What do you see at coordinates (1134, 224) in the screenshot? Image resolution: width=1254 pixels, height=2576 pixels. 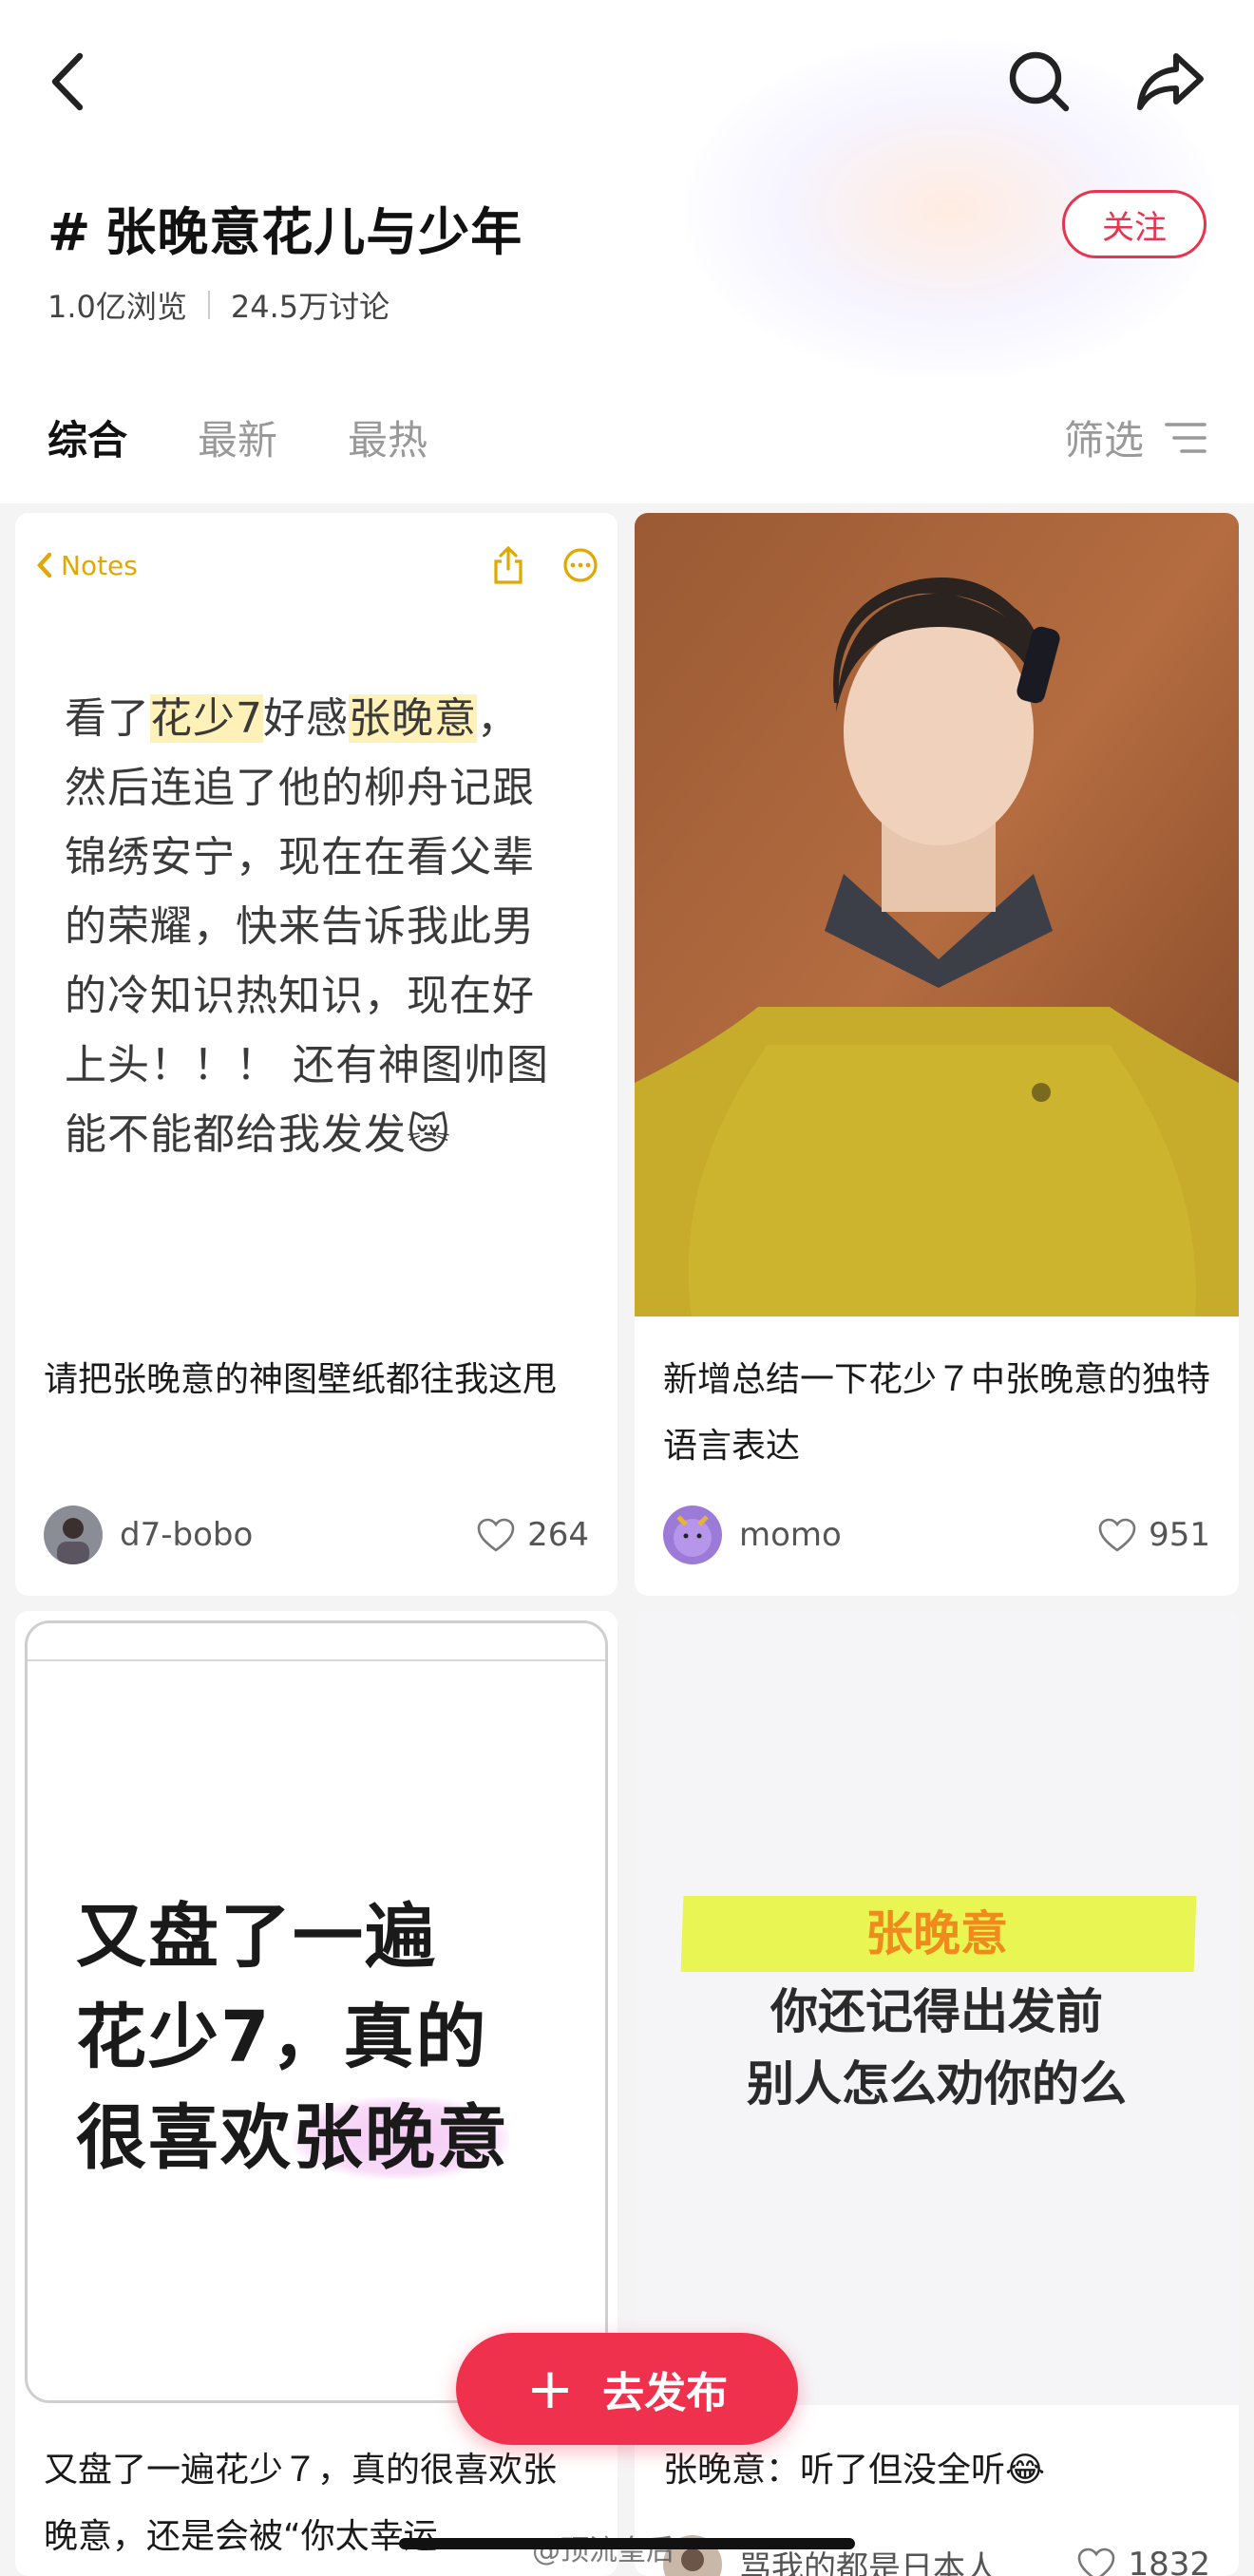 I see `follow-button: 关注` at bounding box center [1134, 224].